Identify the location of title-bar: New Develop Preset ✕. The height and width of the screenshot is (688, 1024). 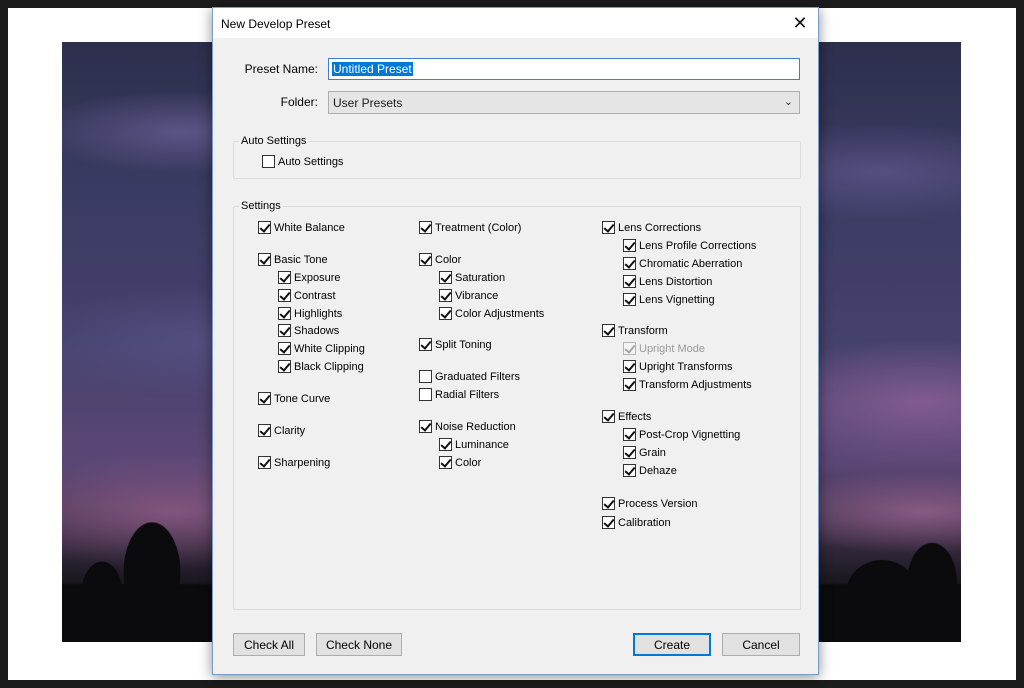
(515, 23).